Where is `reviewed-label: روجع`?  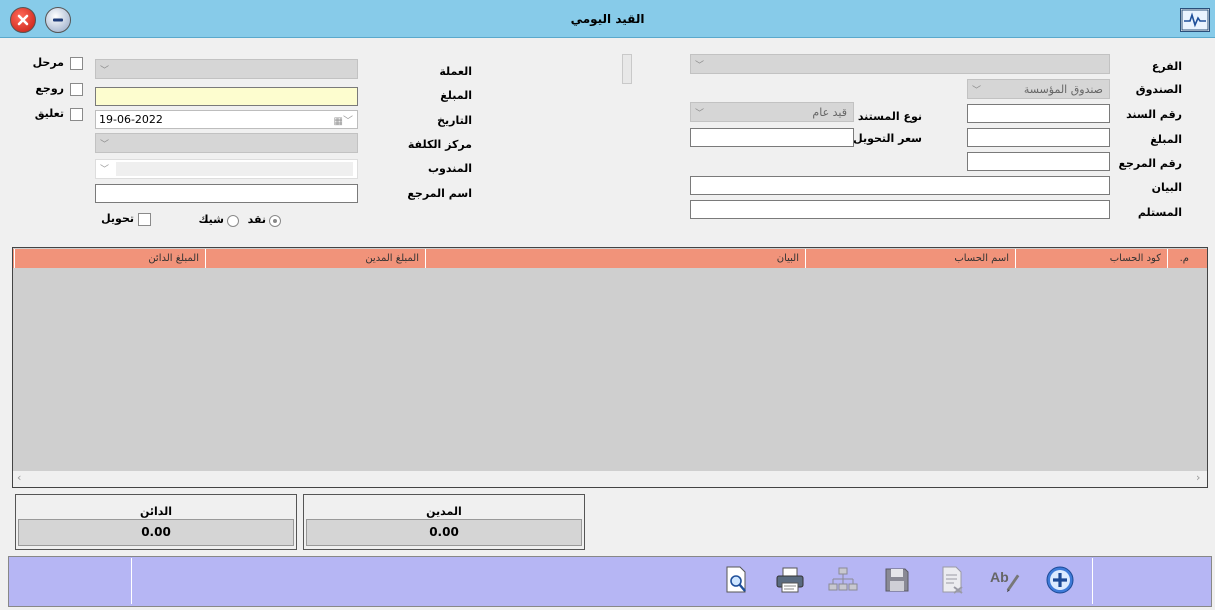
reviewed-label: روجع is located at coordinates (49, 88).